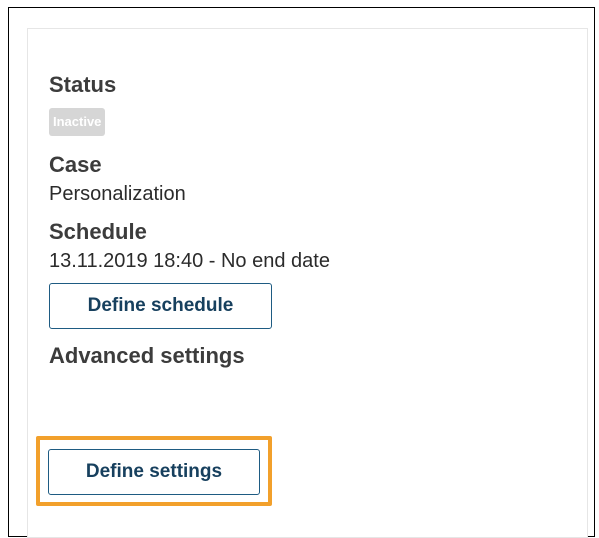 The width and height of the screenshot is (599, 538). What do you see at coordinates (117, 194) in the screenshot?
I see `case-value: Personalization` at bounding box center [117, 194].